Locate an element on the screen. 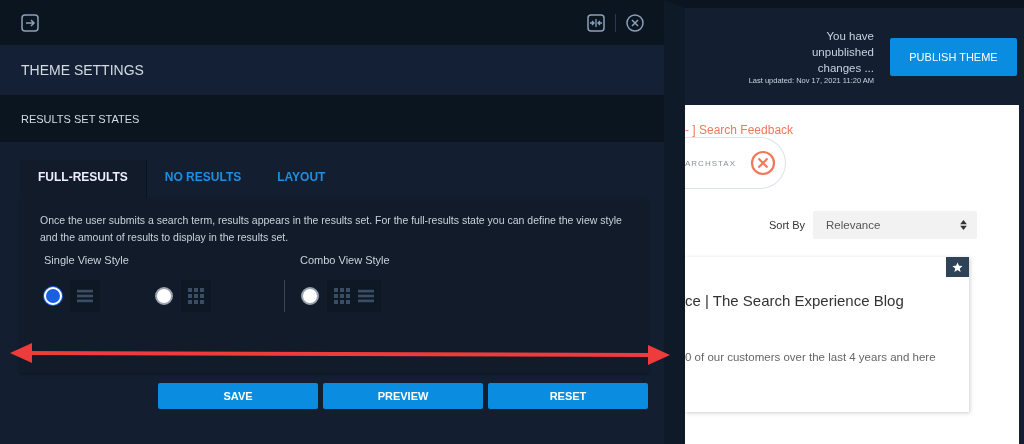 The image size is (1024, 444). section-title: RESULTS SET STATES is located at coordinates (80, 118).